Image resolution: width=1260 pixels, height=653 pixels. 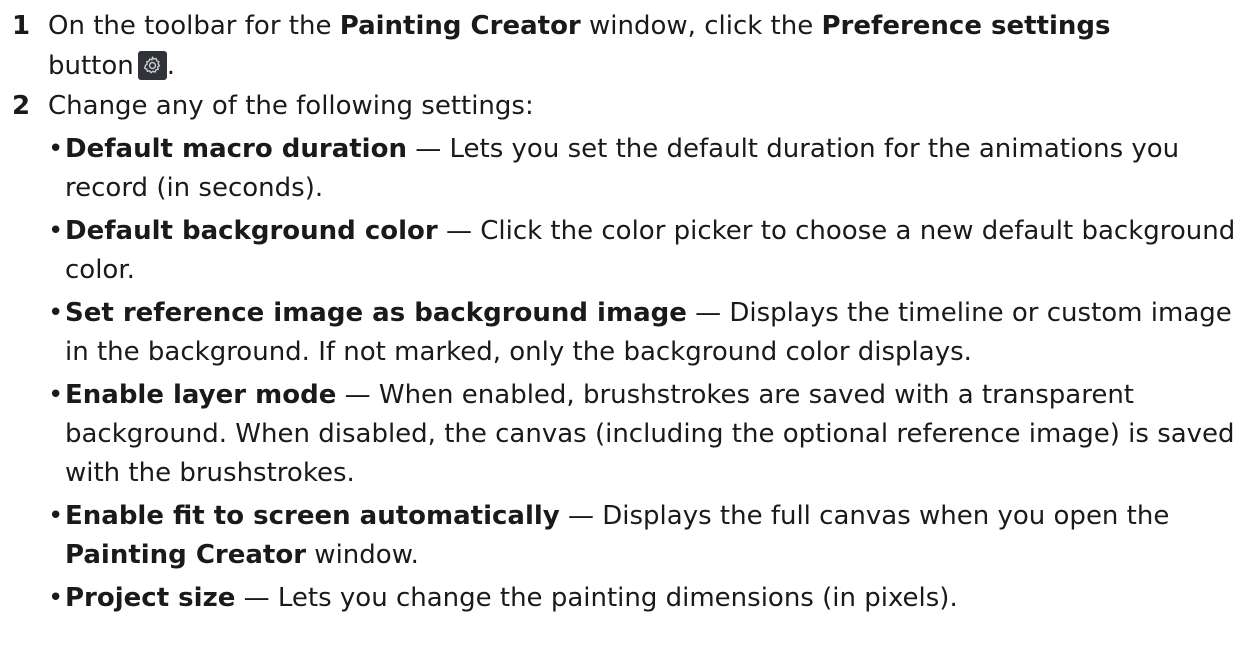 What do you see at coordinates (701, 26) in the screenshot?
I see `step-text: window, click the` at bounding box center [701, 26].